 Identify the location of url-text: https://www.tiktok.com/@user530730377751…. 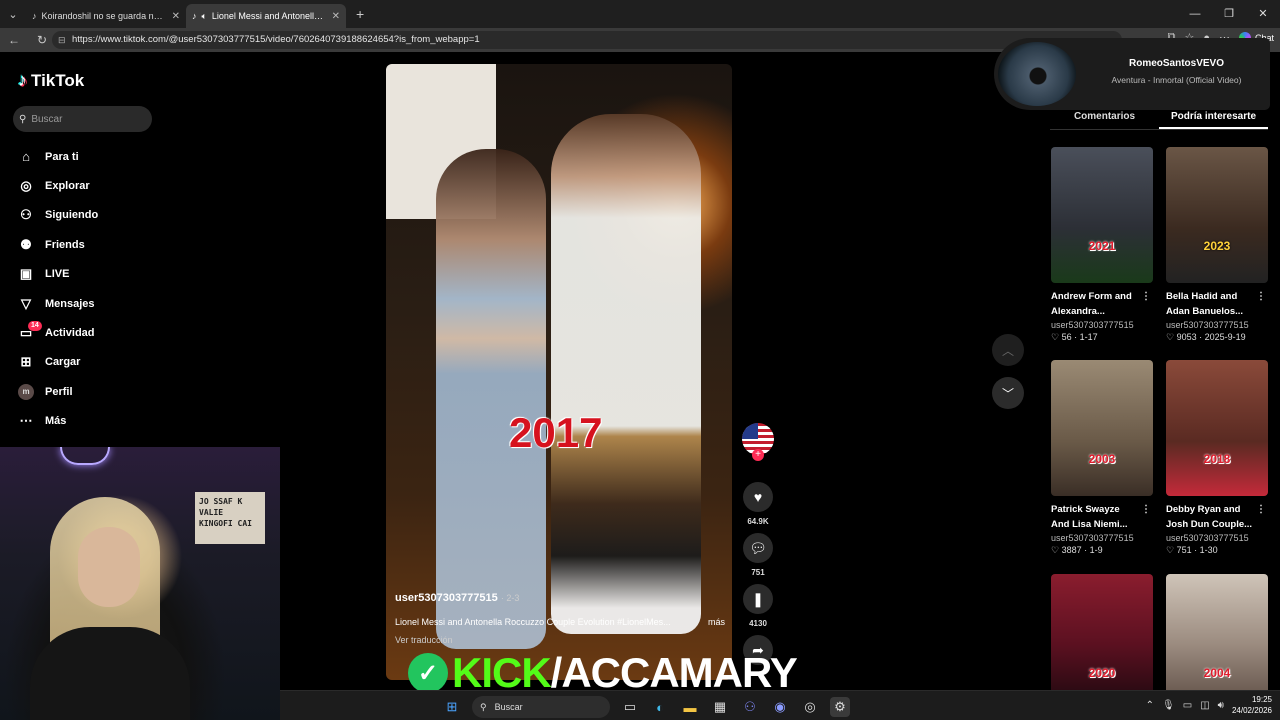
(276, 39).